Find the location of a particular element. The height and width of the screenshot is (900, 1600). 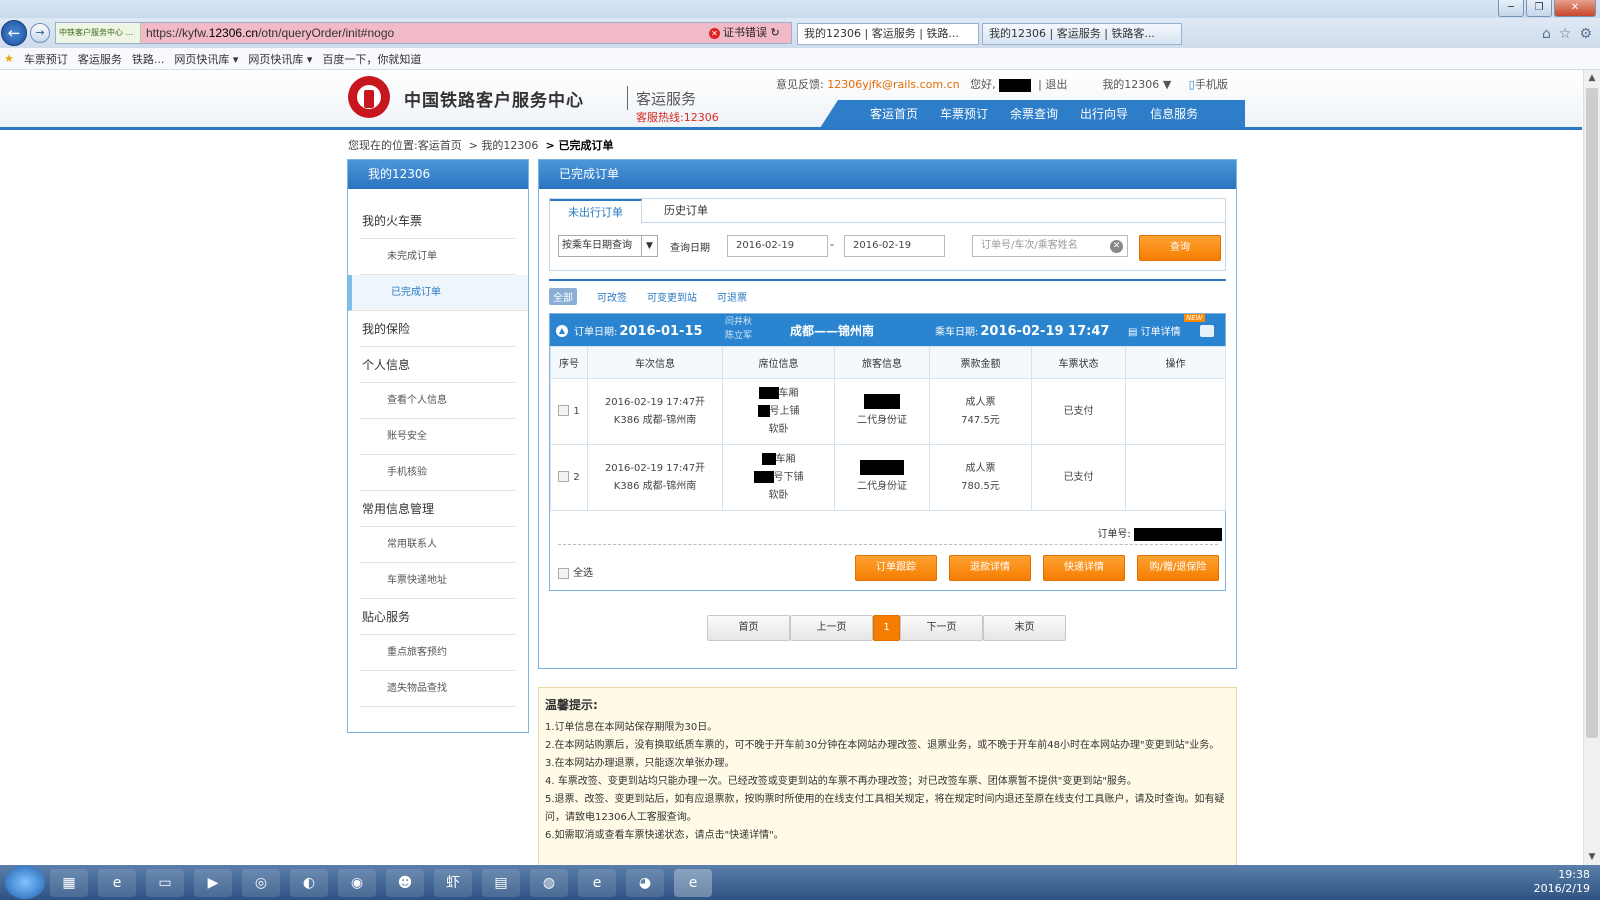

print-icon is located at coordinates (1207, 331).